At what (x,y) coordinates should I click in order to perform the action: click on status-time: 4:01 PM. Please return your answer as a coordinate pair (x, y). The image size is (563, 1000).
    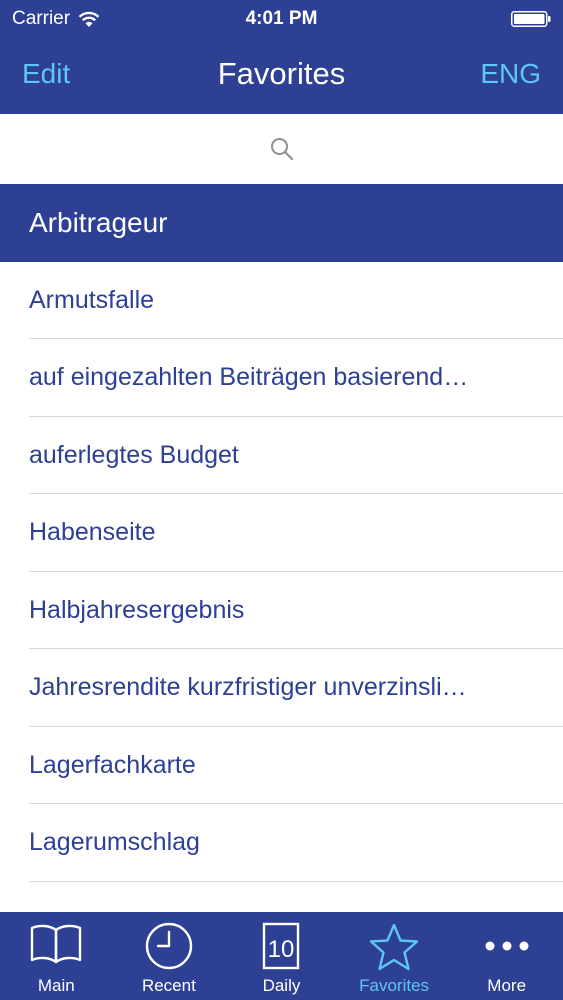
    Looking at the image, I should click on (281, 18).